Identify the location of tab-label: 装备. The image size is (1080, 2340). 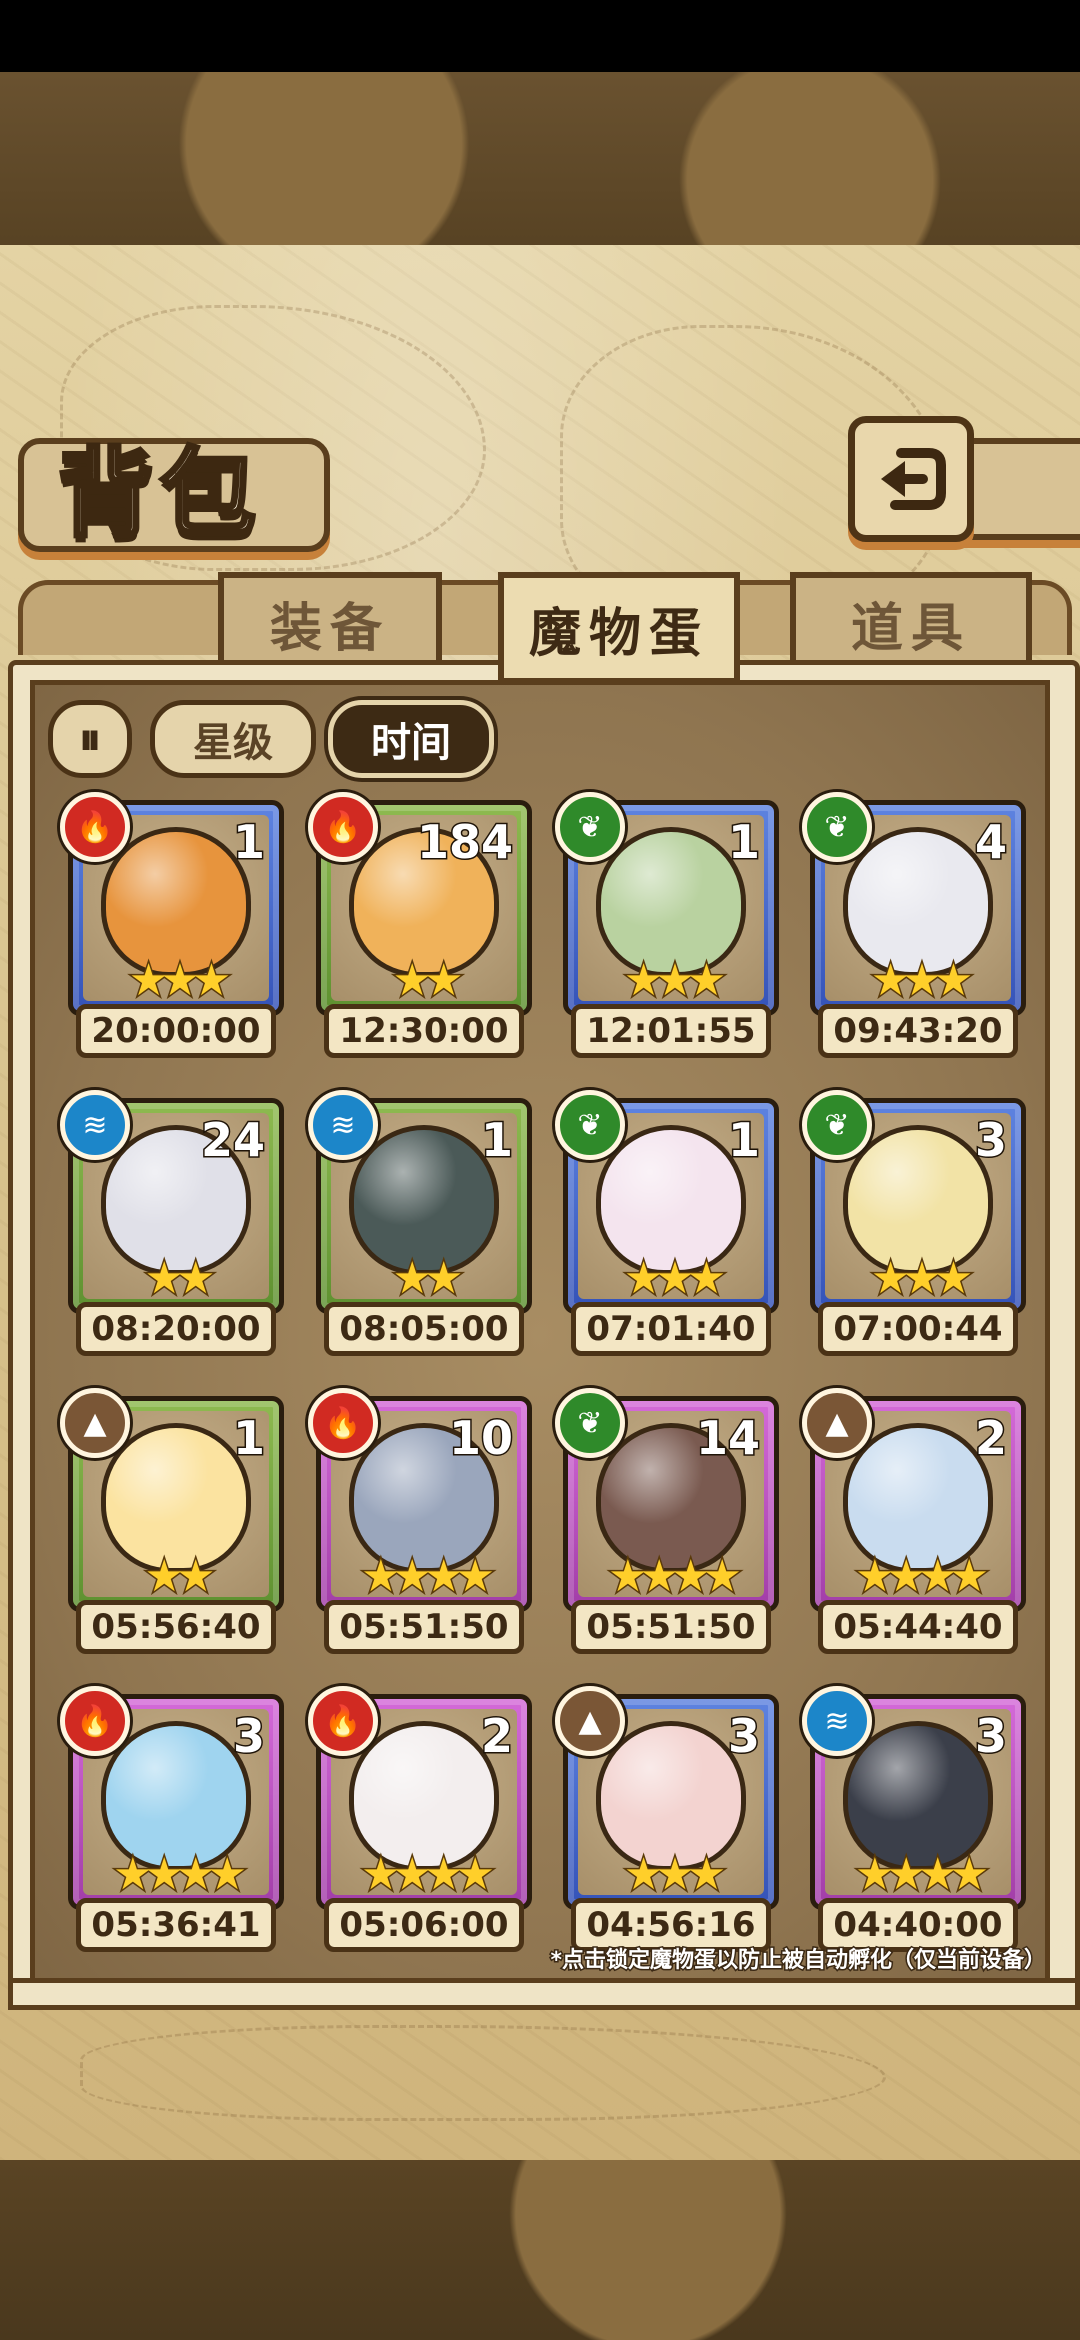
(329, 628).